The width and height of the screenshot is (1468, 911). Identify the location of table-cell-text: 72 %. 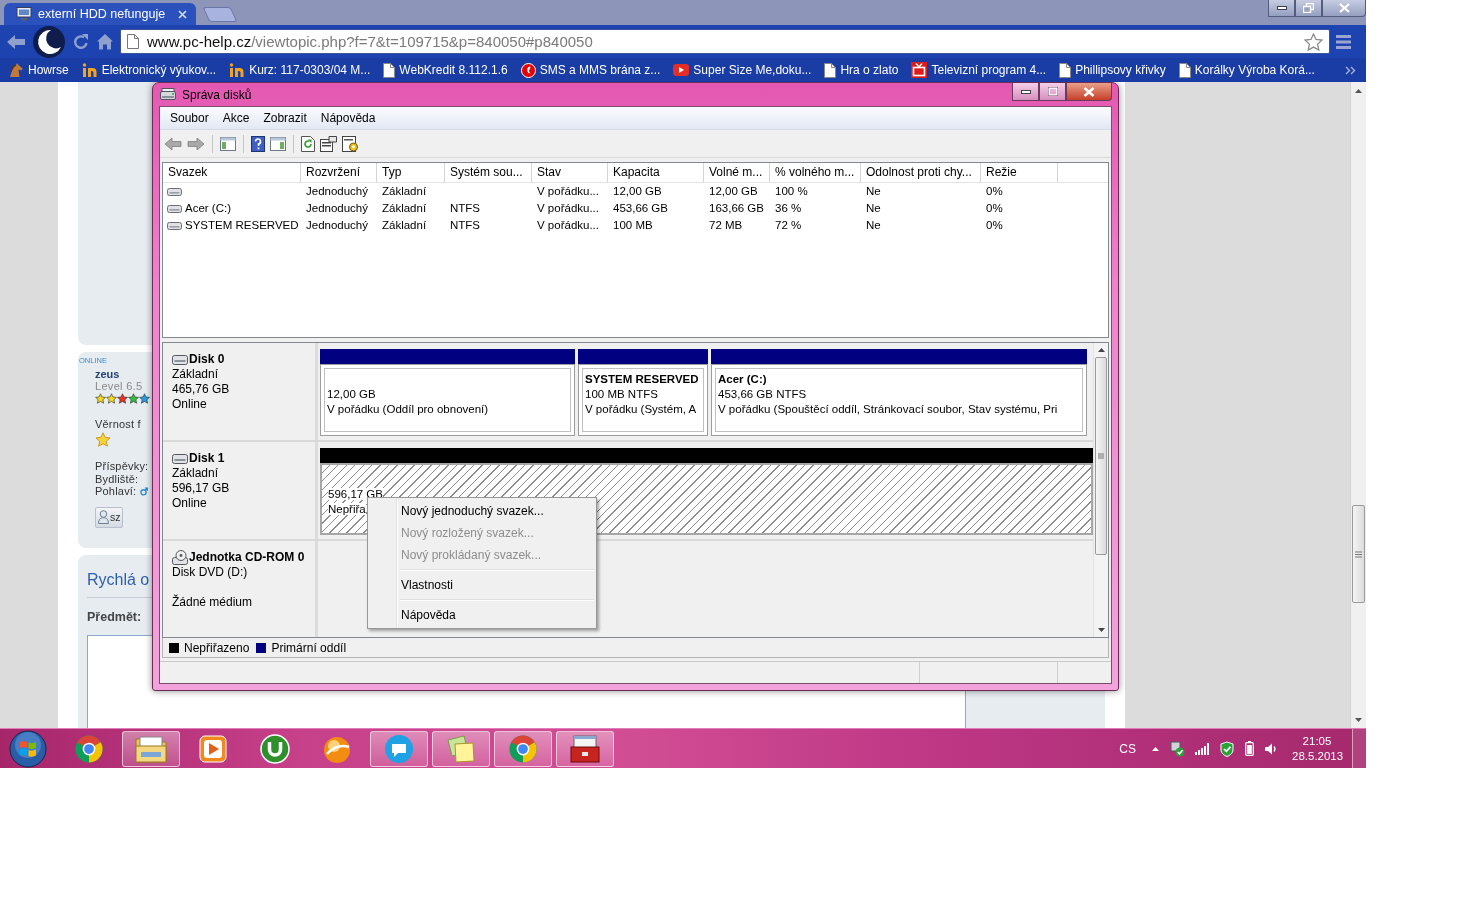
(788, 225).